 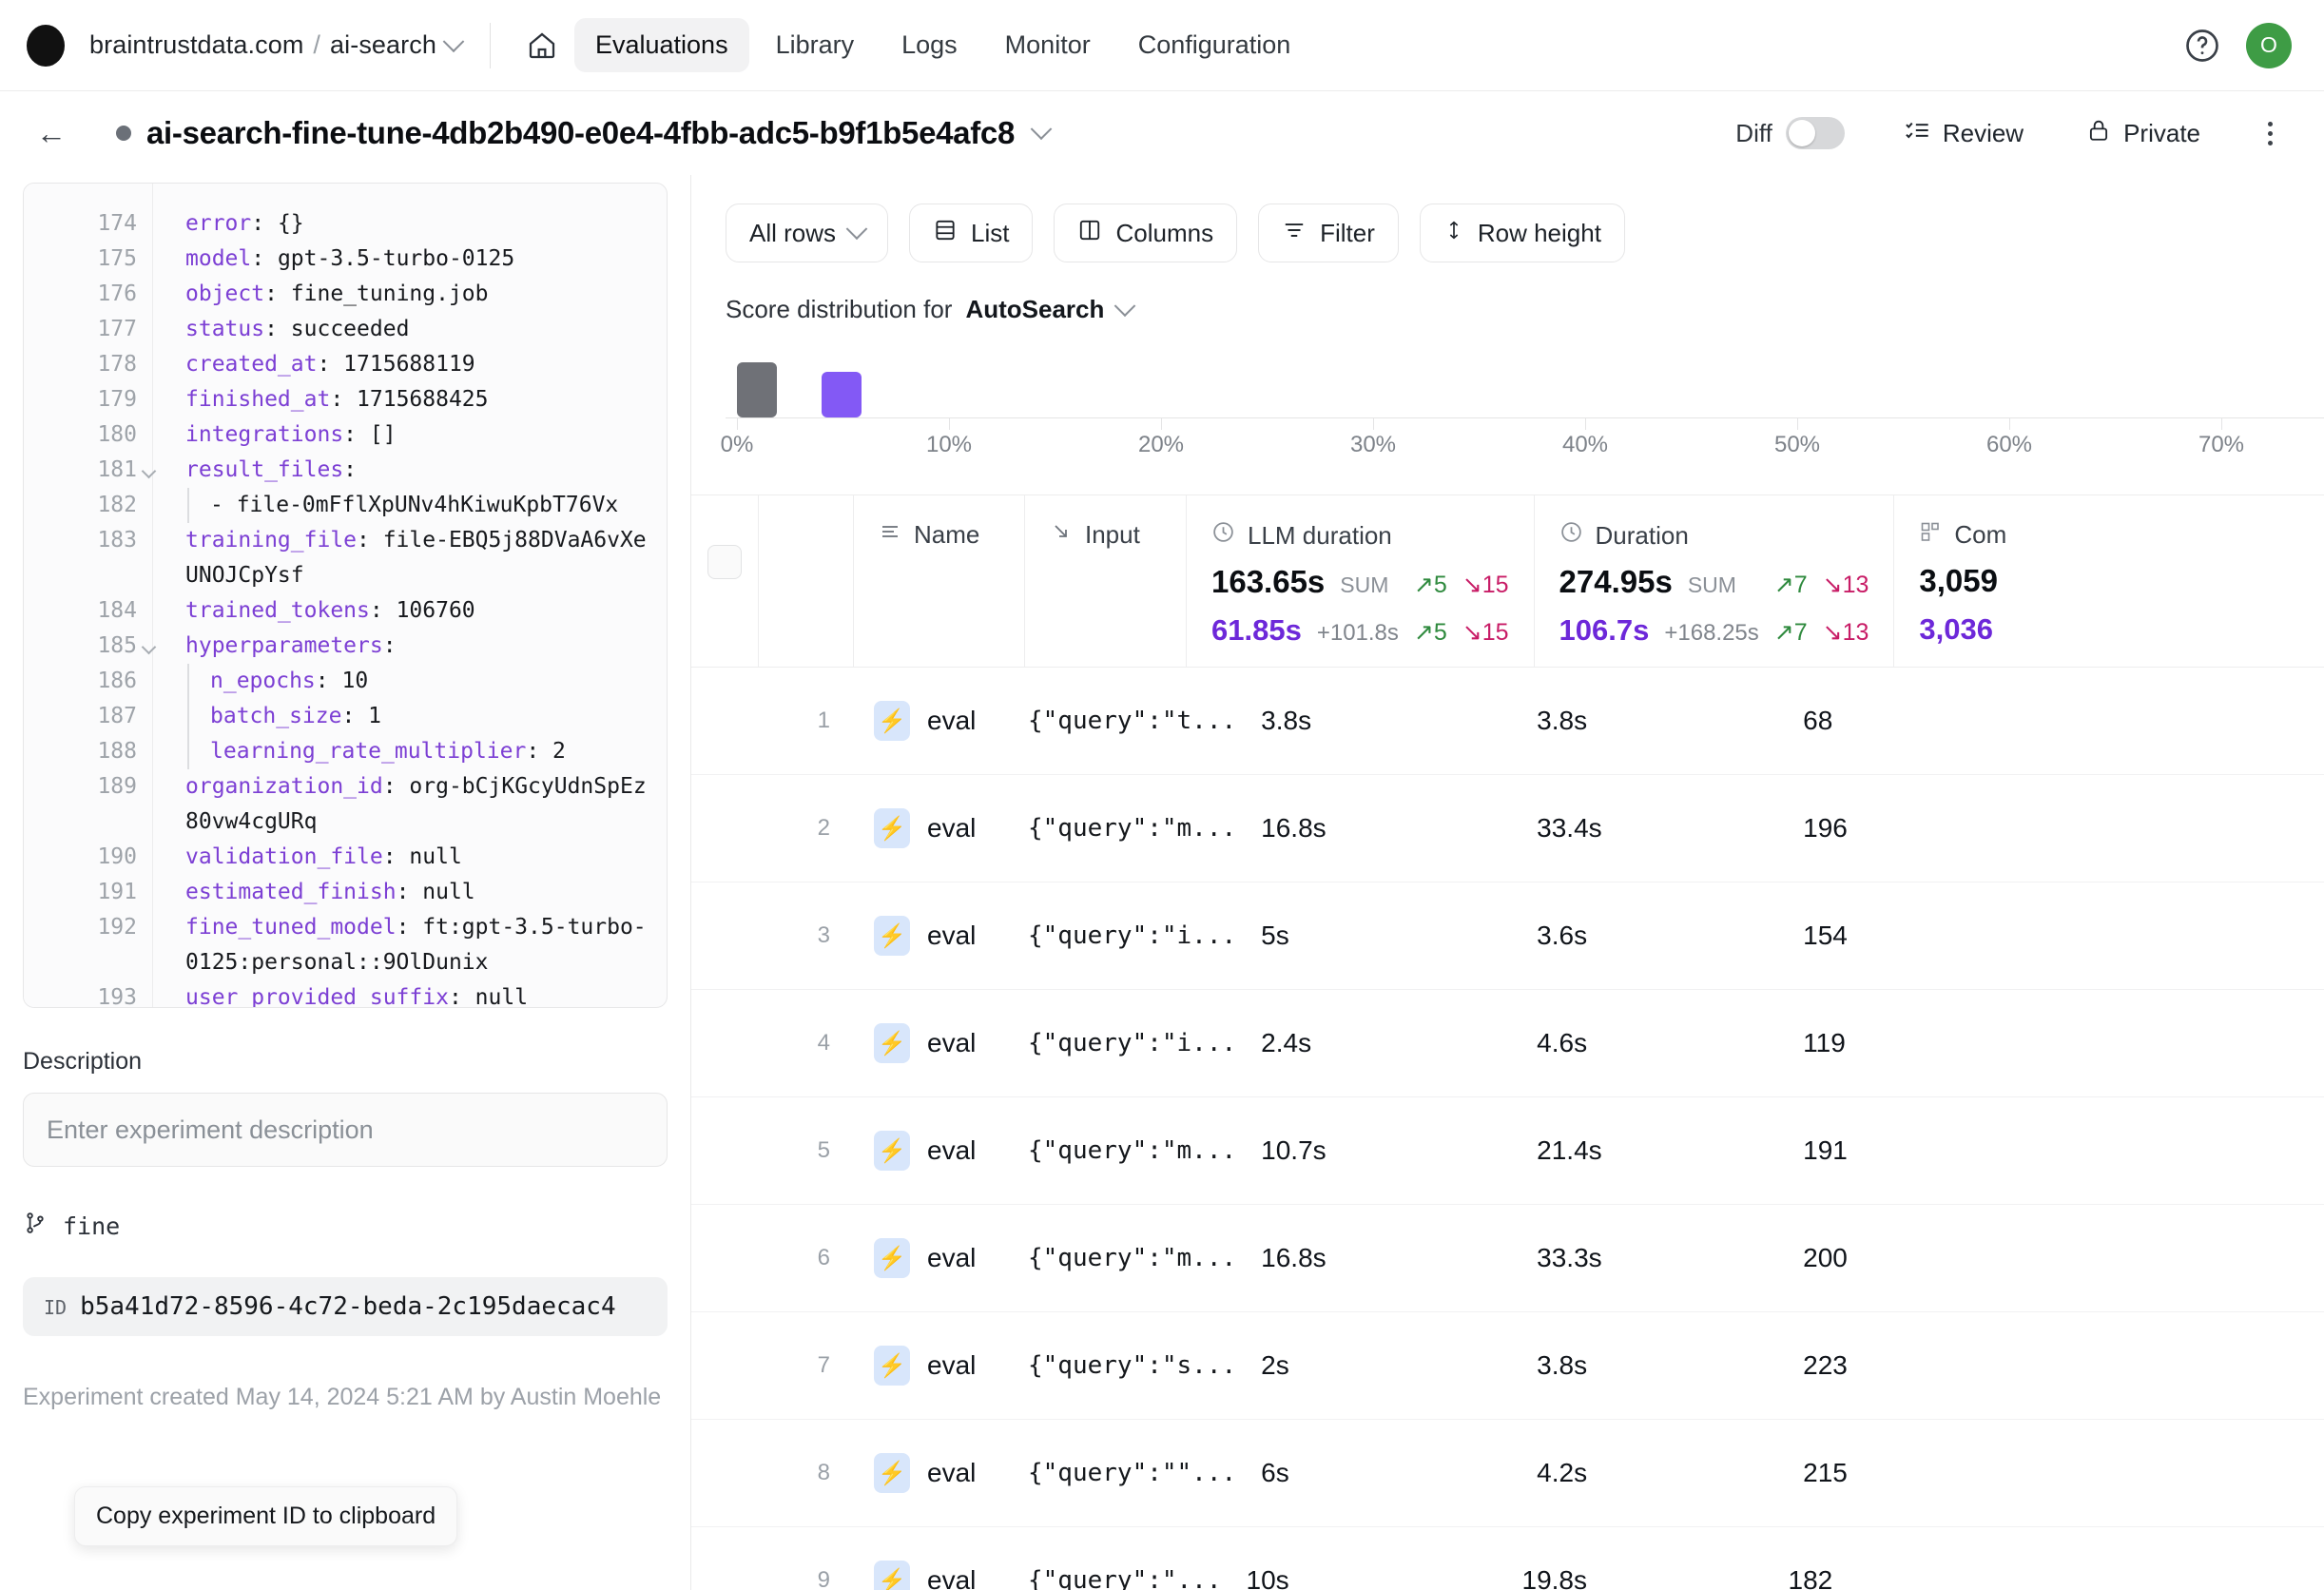 I want to click on avatar: O, so click(x=2269, y=45).